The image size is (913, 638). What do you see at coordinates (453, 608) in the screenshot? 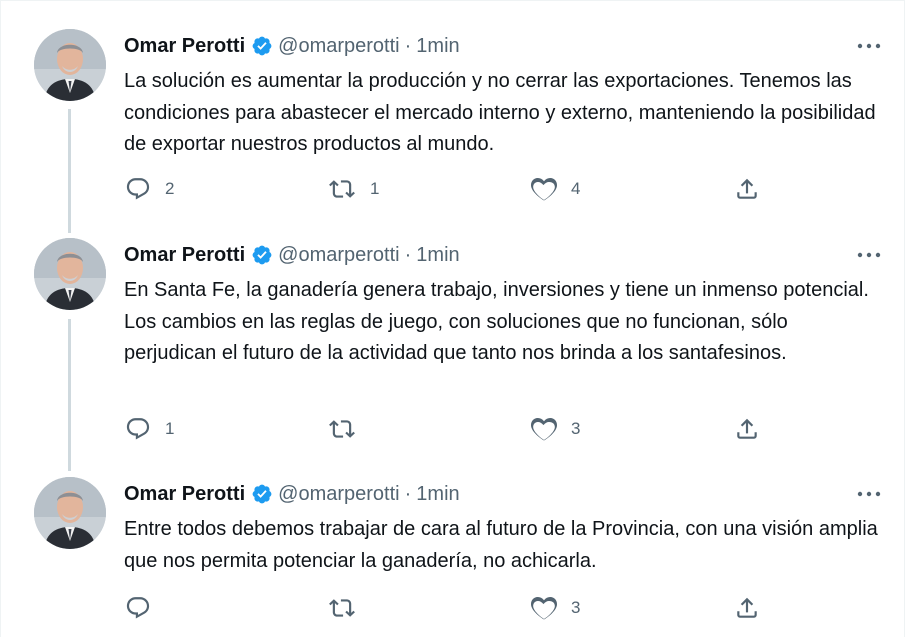
I see `tweet-actions: 3` at bounding box center [453, 608].